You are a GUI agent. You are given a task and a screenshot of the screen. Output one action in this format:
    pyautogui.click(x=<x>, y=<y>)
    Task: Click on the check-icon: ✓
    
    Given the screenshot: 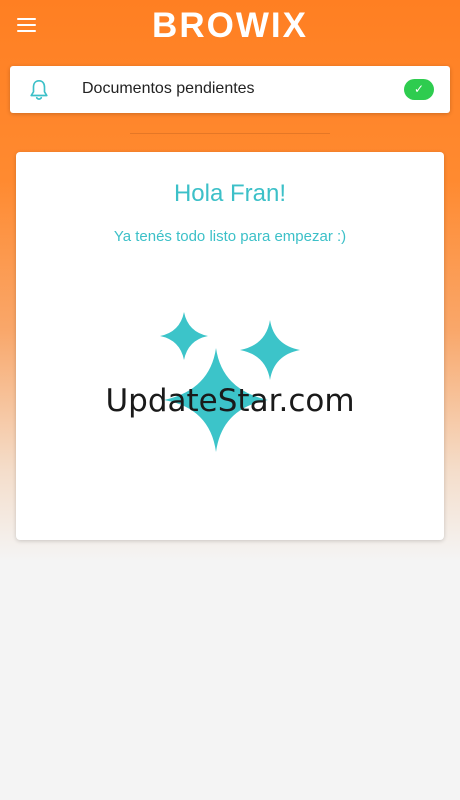 What is the action you would take?
    pyautogui.click(x=419, y=89)
    